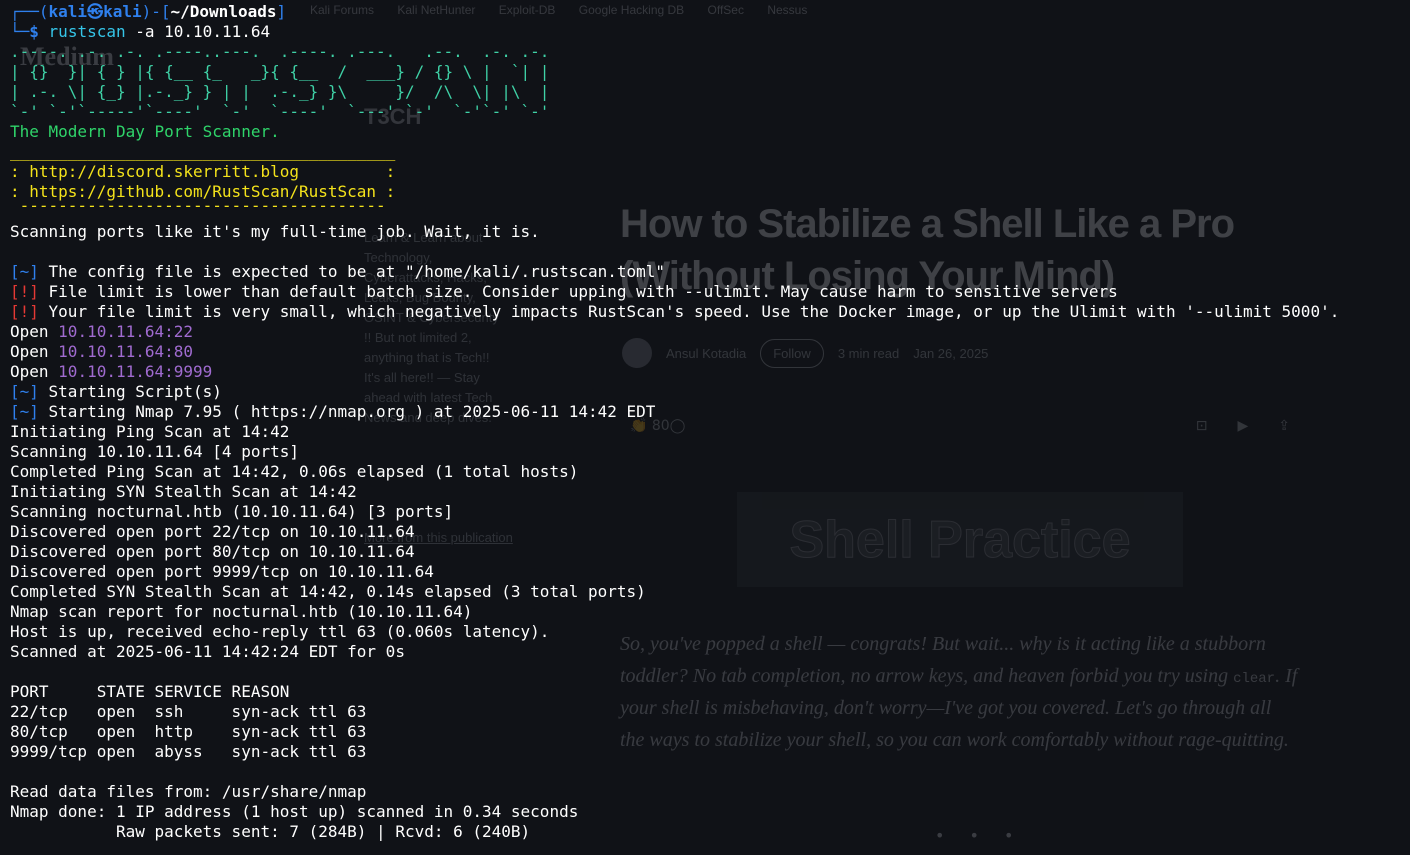 The height and width of the screenshot is (855, 1410). Describe the element at coordinates (29, 11) in the screenshot. I see `prompt-frame-top: ┌──(` at that location.